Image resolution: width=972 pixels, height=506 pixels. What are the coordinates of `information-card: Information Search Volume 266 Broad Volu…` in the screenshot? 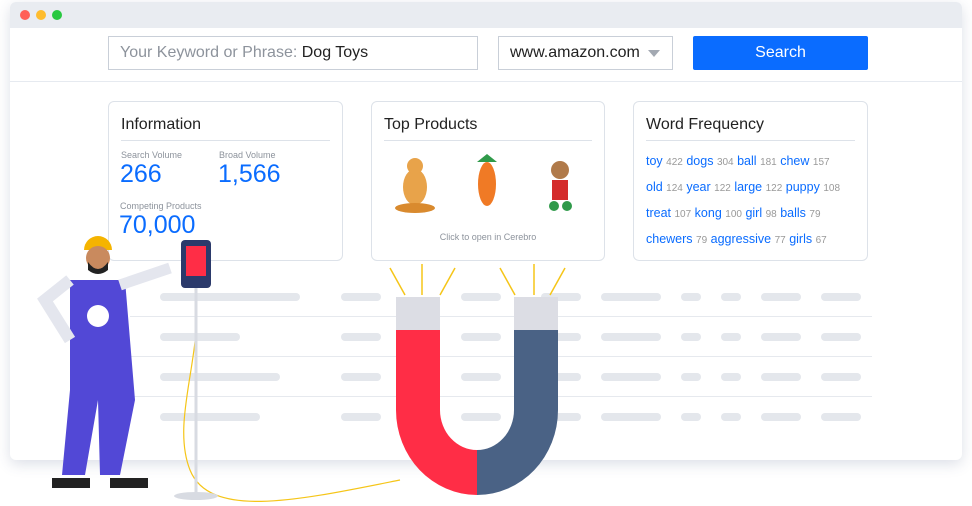 It's located at (225, 181).